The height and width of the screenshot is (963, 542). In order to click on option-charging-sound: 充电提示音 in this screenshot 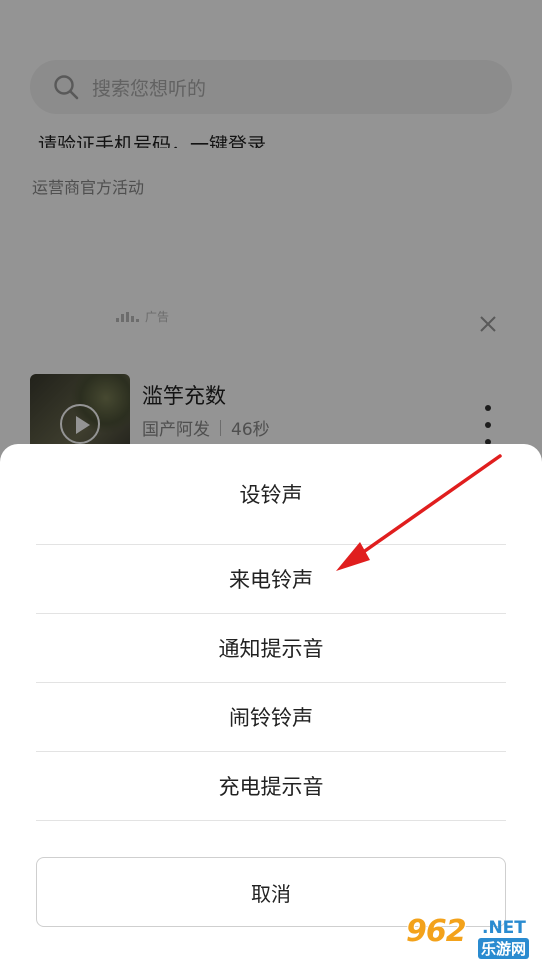, I will do `click(271, 785)`.